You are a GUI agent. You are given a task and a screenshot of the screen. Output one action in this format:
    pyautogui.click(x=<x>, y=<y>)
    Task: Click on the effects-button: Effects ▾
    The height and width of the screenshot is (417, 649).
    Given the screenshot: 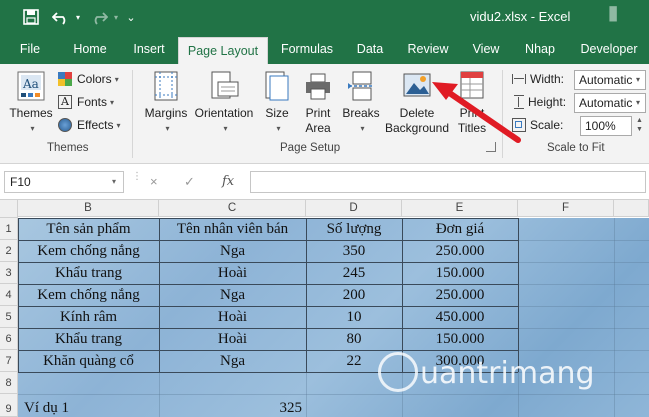 What is the action you would take?
    pyautogui.click(x=89, y=125)
    